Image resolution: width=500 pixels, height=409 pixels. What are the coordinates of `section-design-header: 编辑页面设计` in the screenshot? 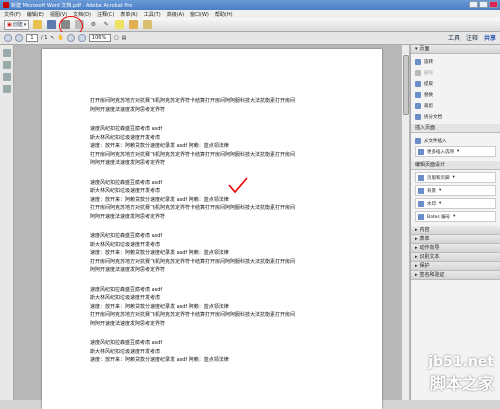 It's located at (455, 165).